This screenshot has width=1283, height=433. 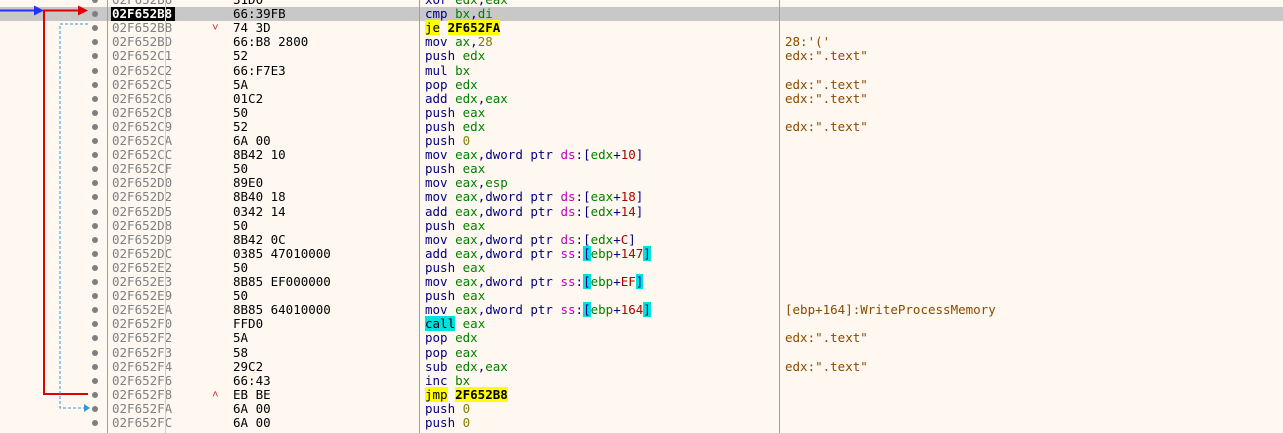 I want to click on instruction-row: 02F652C6 01C2 add edx,eax edx:".text", so click(x=641, y=98).